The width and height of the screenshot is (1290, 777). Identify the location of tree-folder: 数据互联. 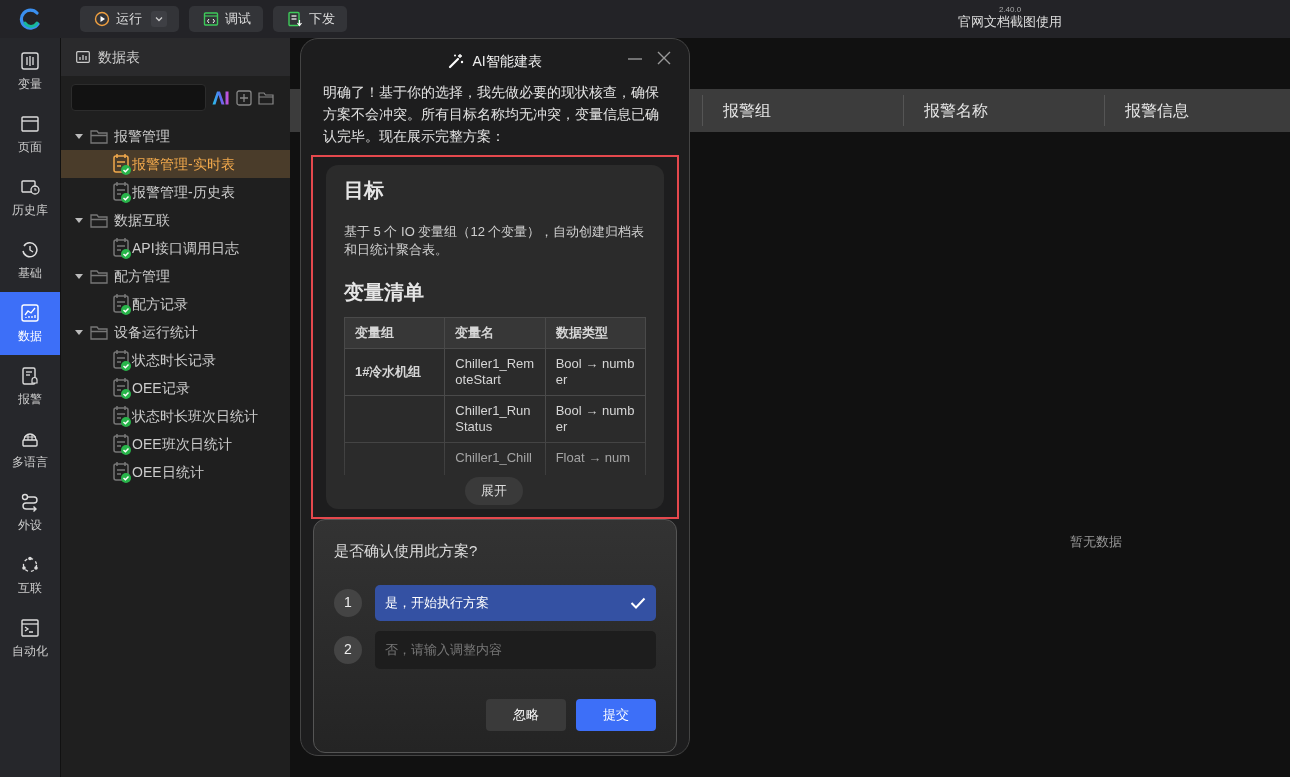
(175, 220).